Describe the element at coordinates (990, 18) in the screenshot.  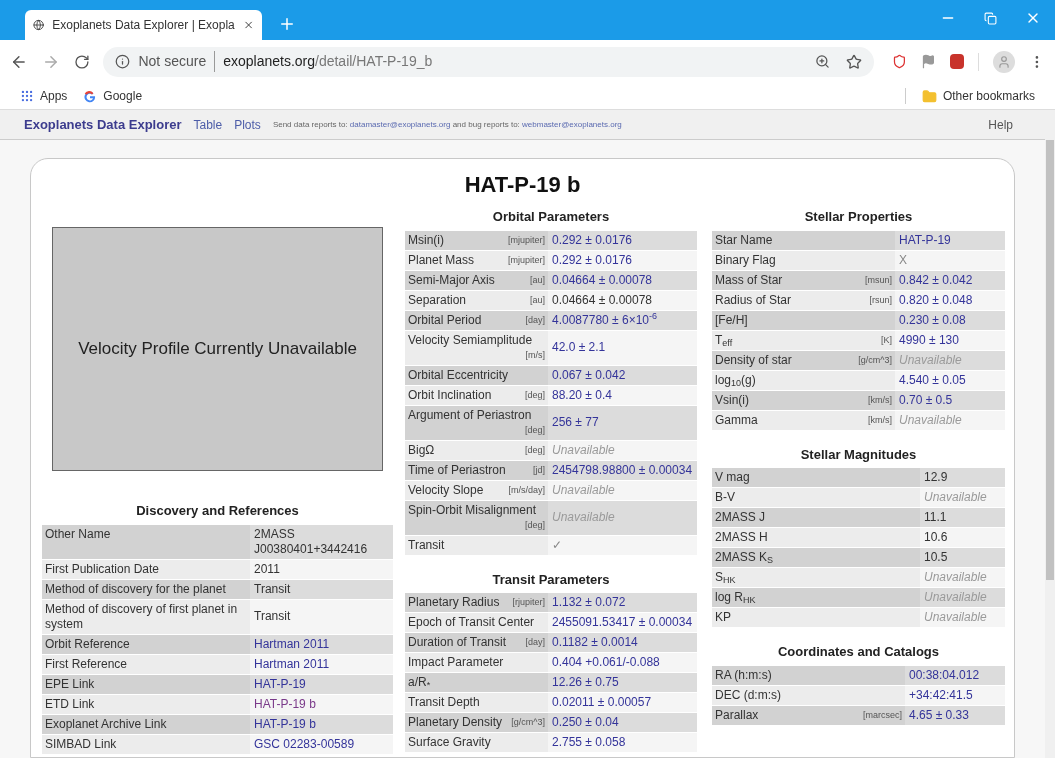
I see `restore-icon` at that location.